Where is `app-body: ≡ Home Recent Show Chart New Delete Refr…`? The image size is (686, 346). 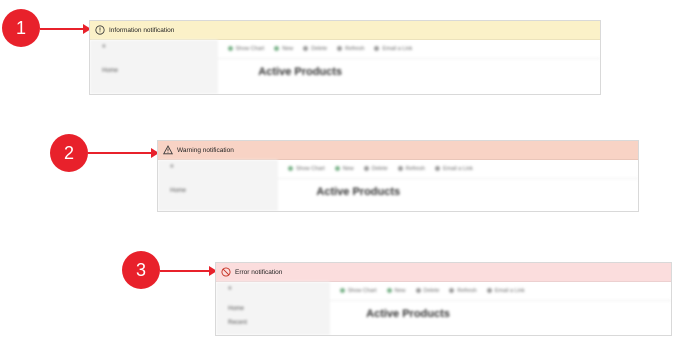
app-body: ≡ Home Recent Show Chart New Delete Refr… is located at coordinates (443, 308).